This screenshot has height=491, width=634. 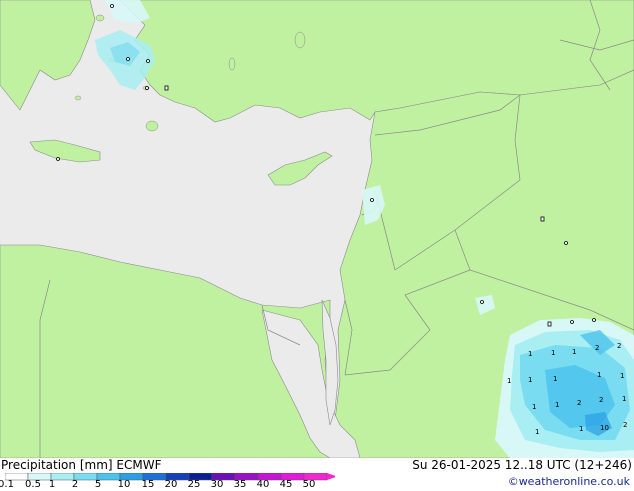 What do you see at coordinates (124, 484) in the screenshot?
I see `colorbar-tick: 10` at bounding box center [124, 484].